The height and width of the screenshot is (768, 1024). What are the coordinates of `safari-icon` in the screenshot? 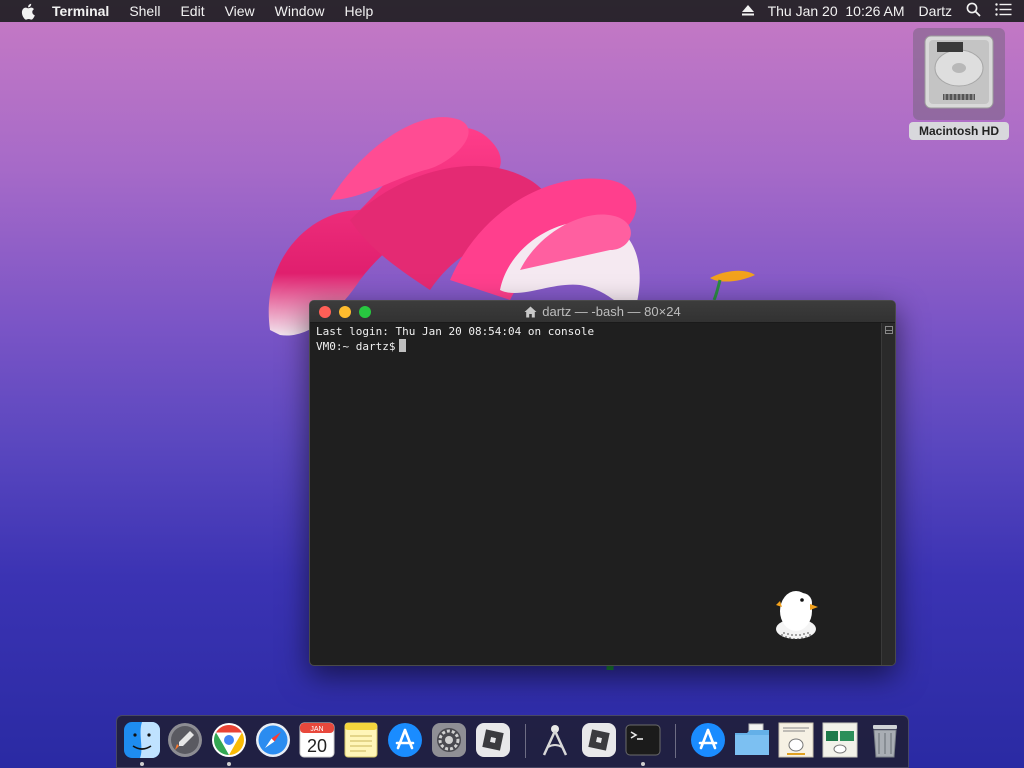 It's located at (273, 740).